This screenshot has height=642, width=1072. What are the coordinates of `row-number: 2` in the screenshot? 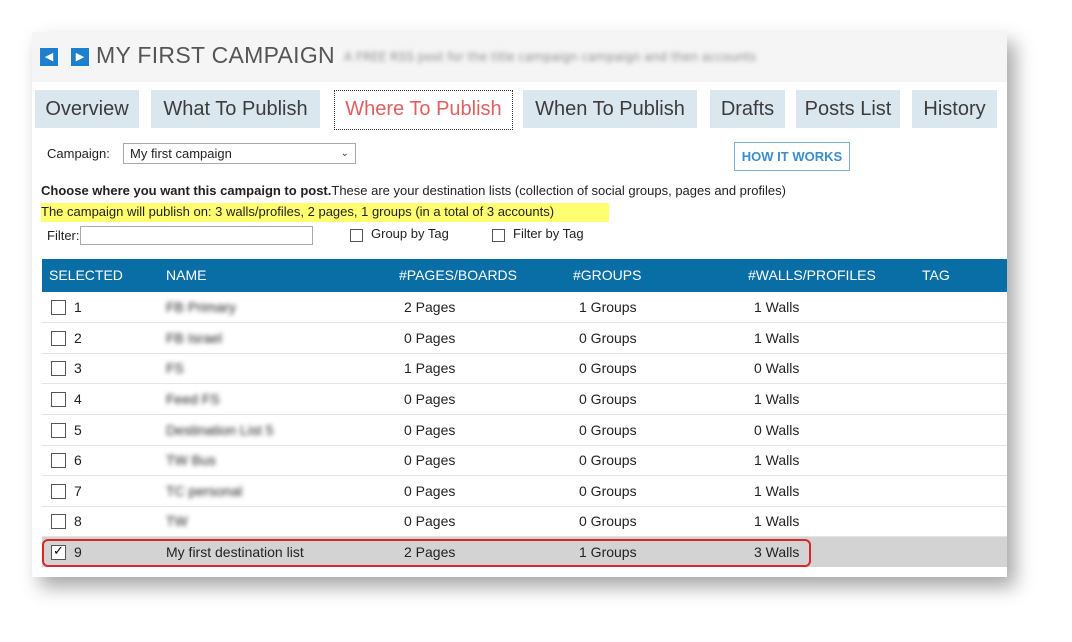 It's located at (78, 338).